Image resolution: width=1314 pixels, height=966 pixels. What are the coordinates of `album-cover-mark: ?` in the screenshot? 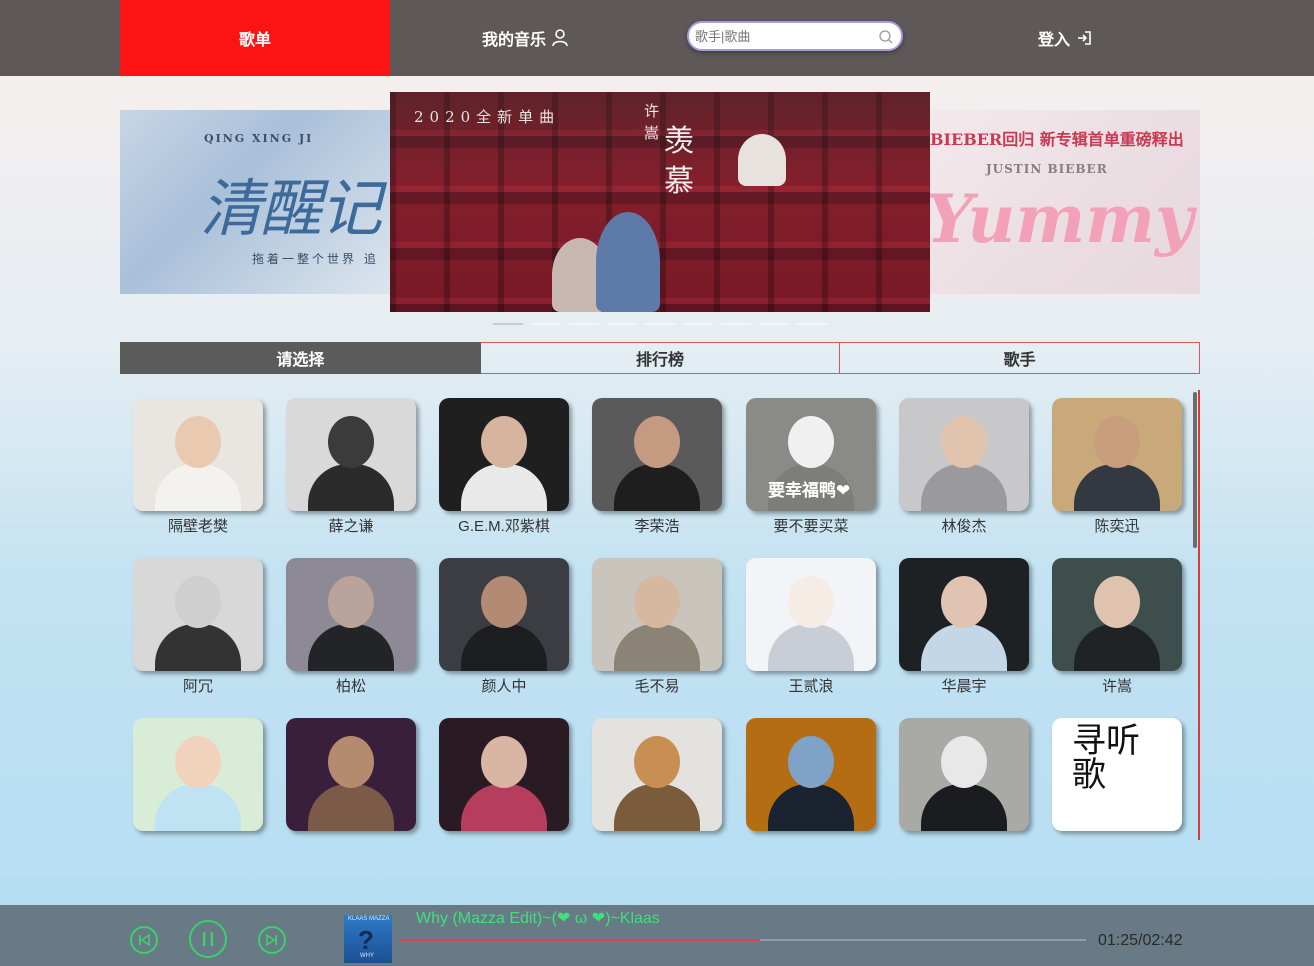 It's located at (366, 940).